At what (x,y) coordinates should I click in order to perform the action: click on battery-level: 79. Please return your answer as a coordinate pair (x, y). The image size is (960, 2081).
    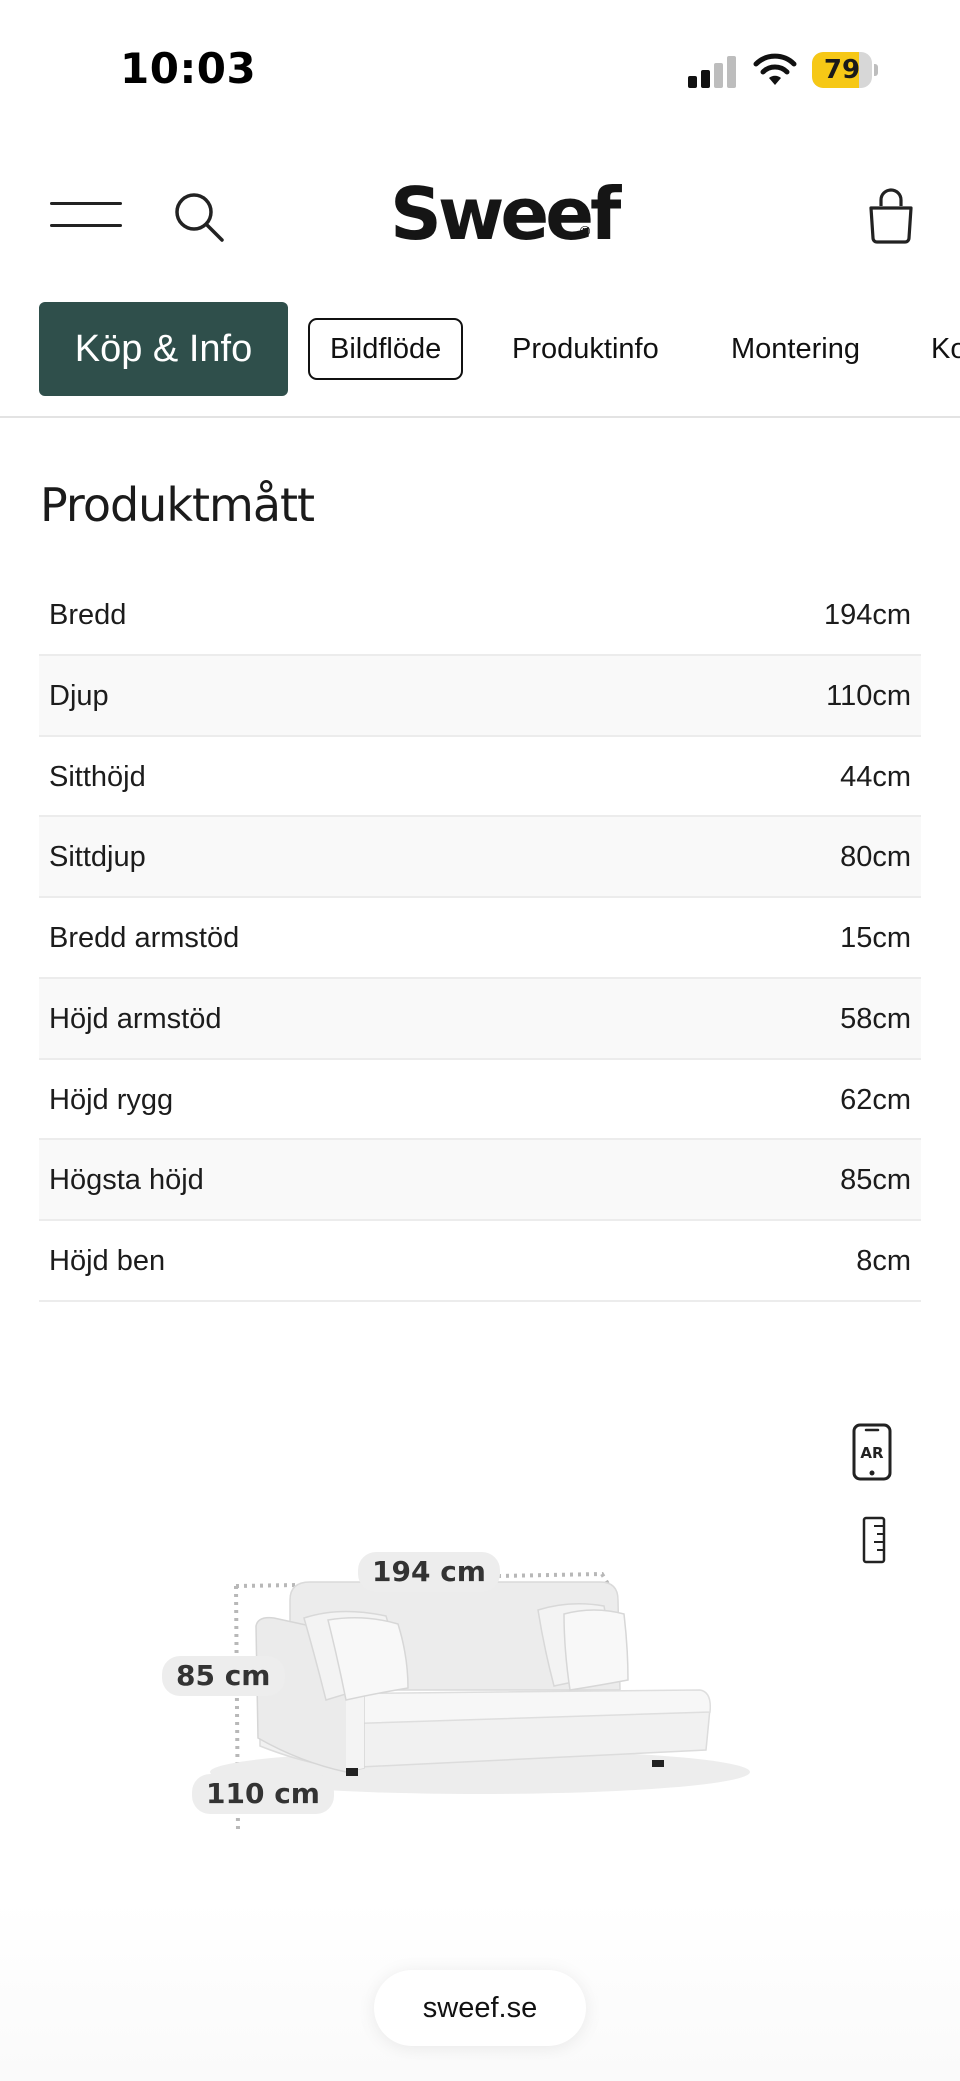
    Looking at the image, I should click on (842, 70).